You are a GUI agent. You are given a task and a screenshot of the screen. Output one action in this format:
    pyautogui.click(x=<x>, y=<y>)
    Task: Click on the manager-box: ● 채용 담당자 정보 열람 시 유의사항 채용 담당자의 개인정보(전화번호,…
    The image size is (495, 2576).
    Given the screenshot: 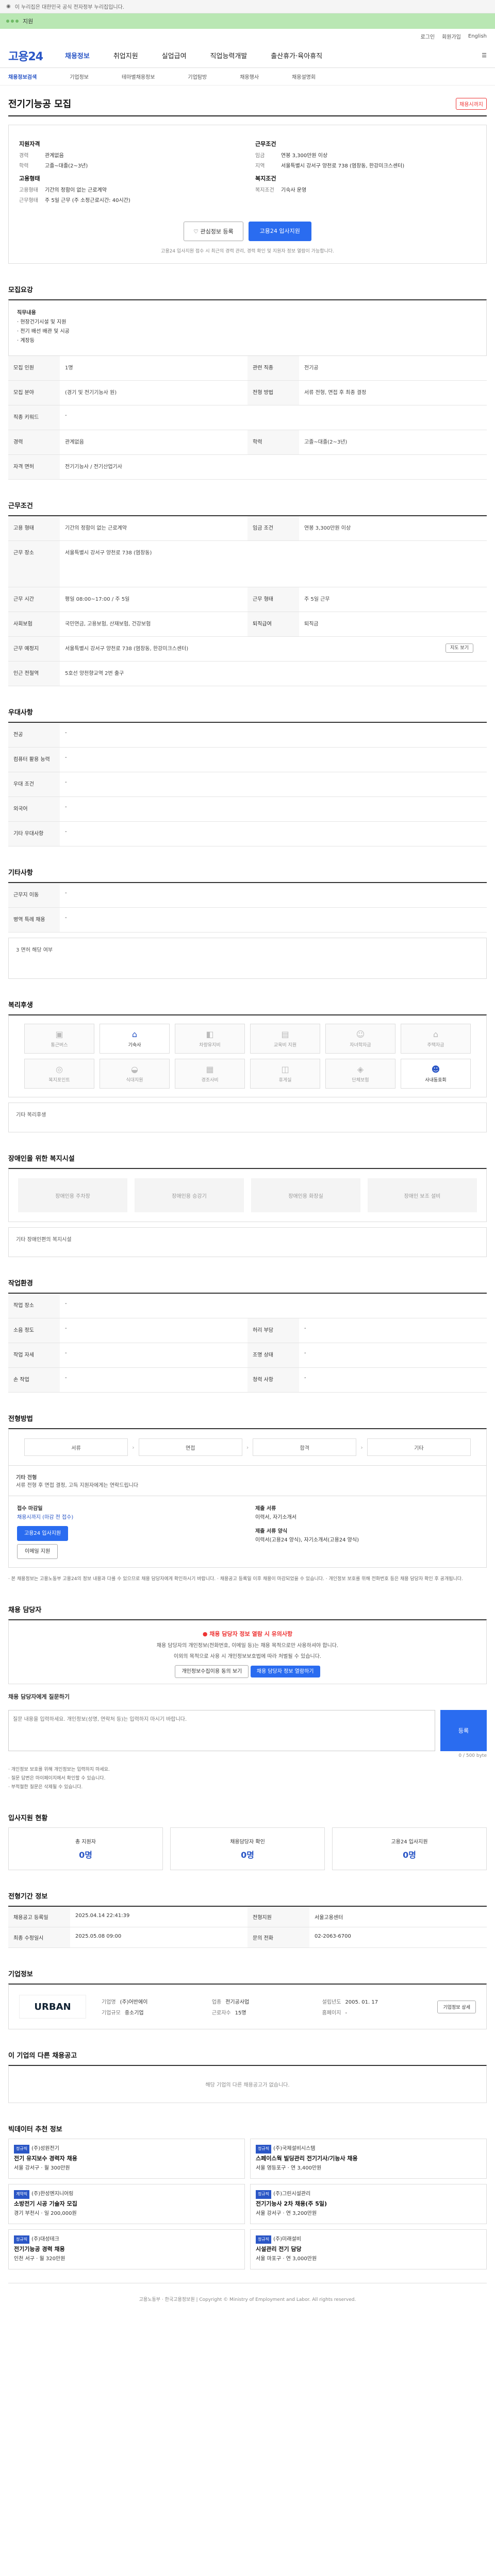 What is the action you would take?
    pyautogui.click(x=247, y=1652)
    